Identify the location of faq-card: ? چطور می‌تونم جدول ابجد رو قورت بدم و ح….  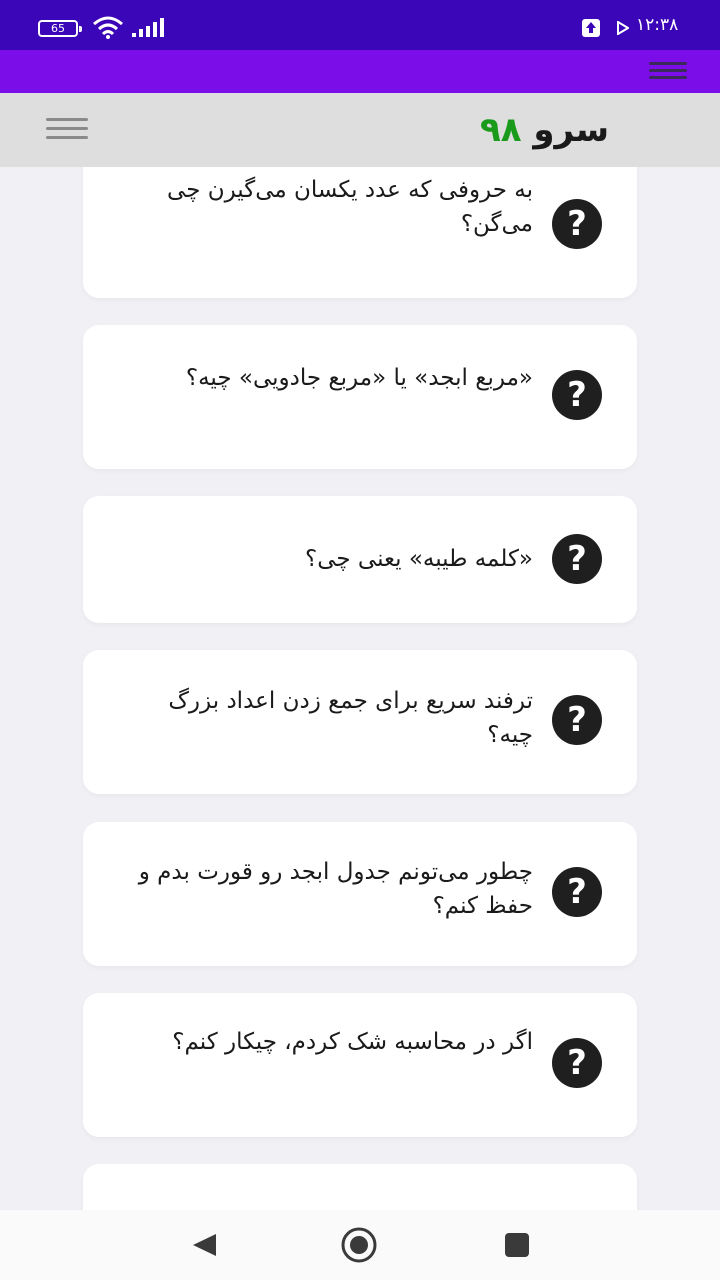
(360, 894).